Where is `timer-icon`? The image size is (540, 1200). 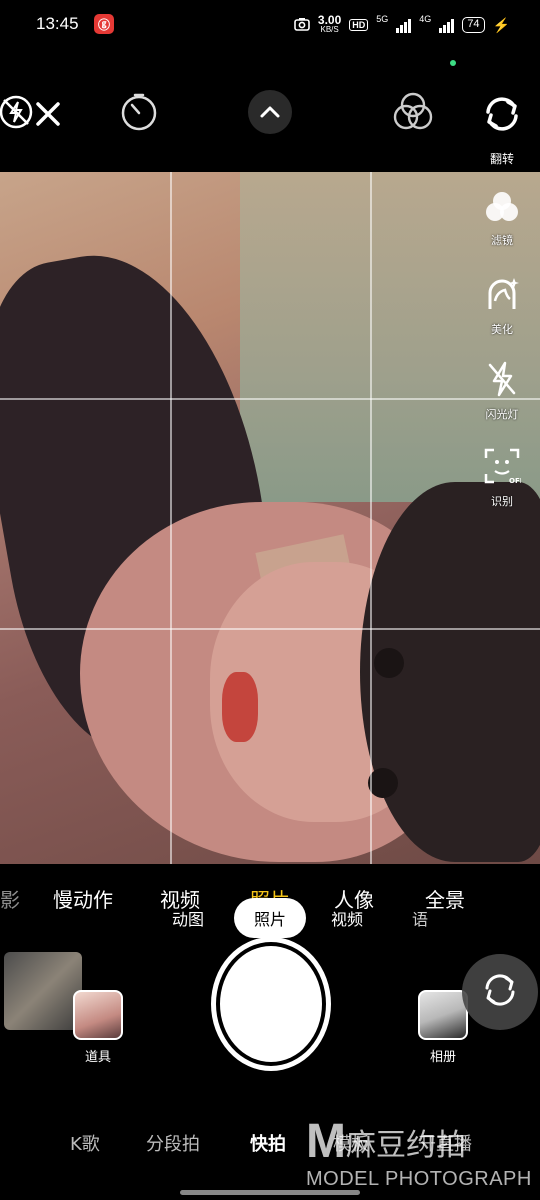
timer-icon is located at coordinates (139, 112).